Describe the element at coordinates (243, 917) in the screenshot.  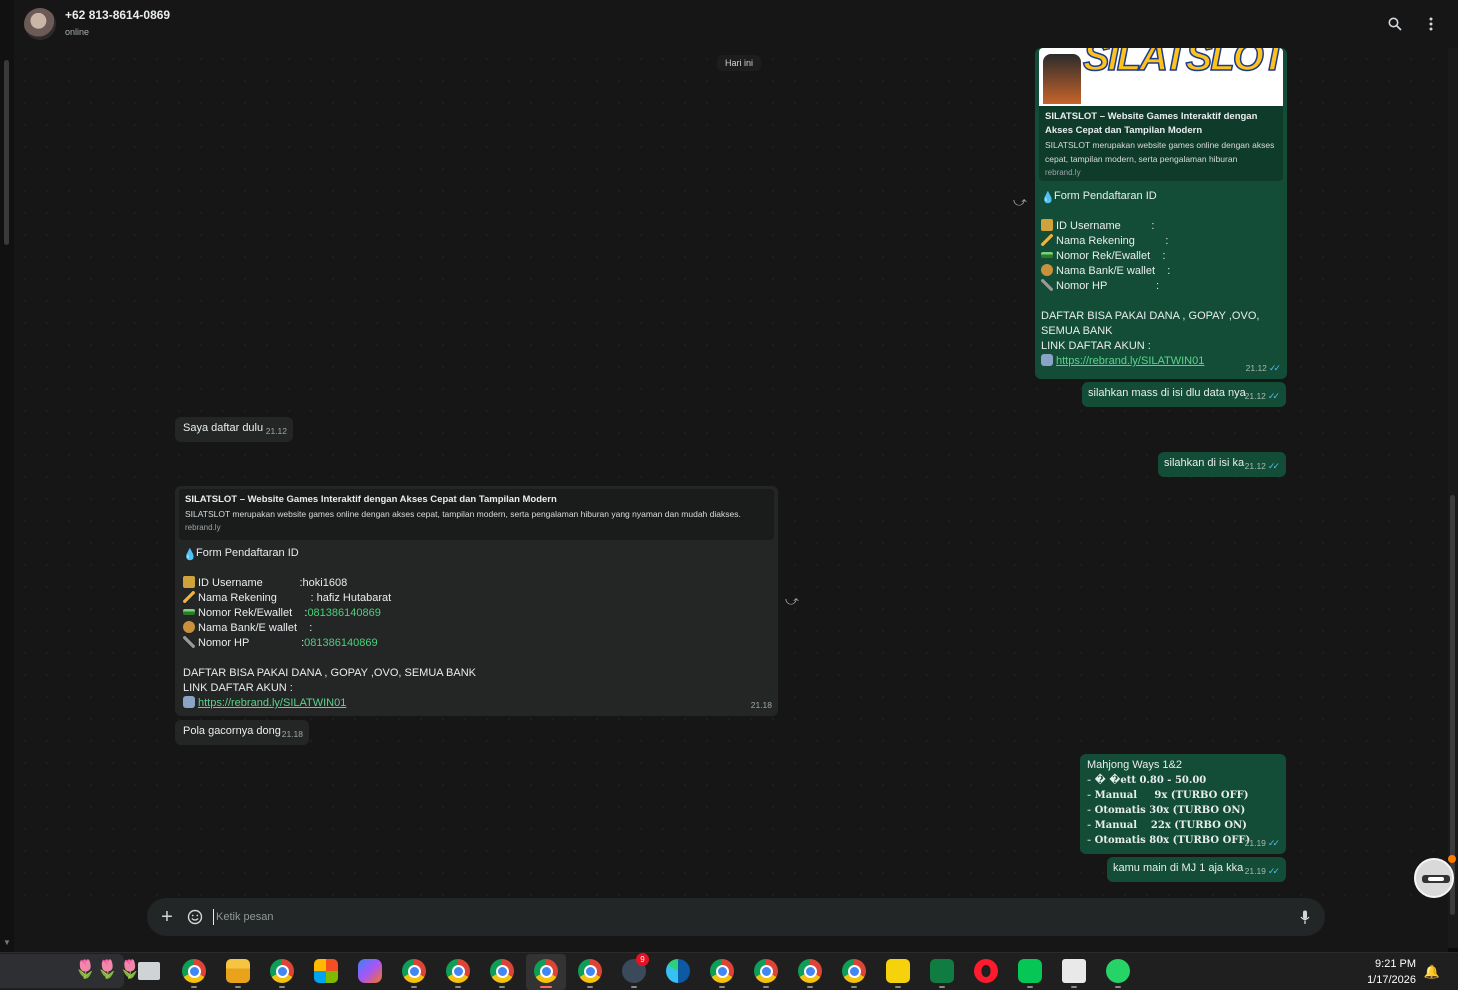
I see `message-input: Ketik pesan` at that location.